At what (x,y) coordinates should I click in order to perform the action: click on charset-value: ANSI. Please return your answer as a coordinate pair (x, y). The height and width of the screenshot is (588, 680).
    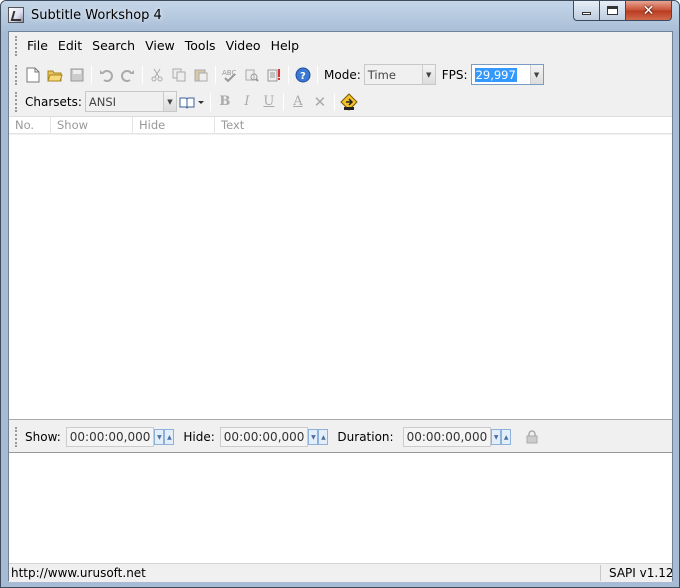
    Looking at the image, I should click on (102, 101).